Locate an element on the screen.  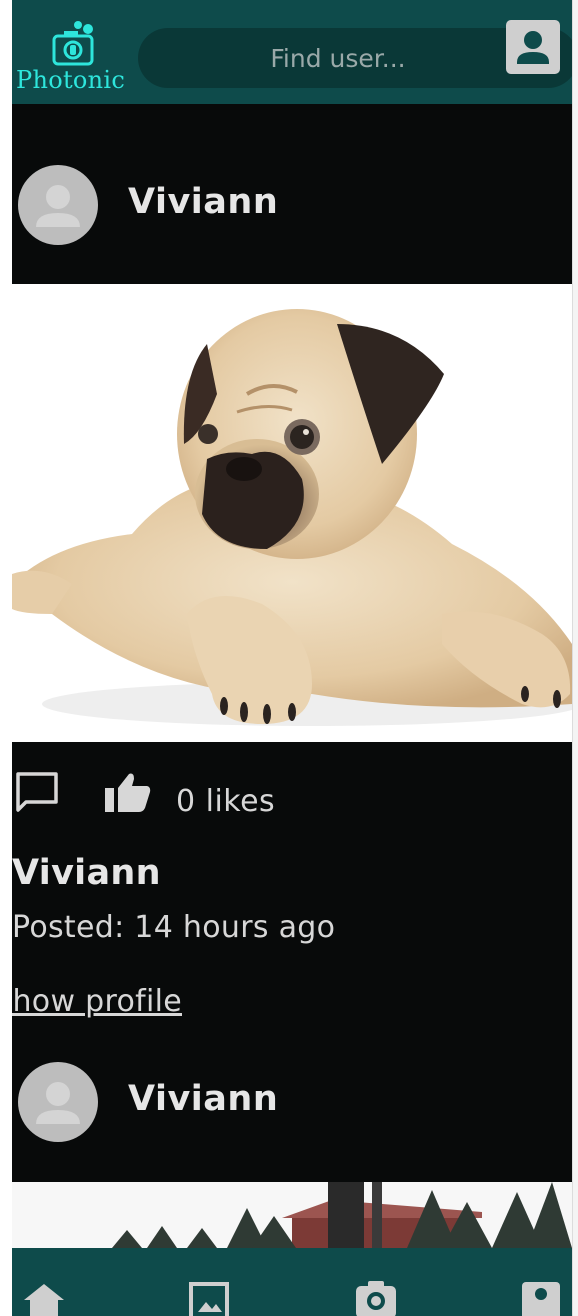
top-header: Photonic is located at coordinates (292, 52).